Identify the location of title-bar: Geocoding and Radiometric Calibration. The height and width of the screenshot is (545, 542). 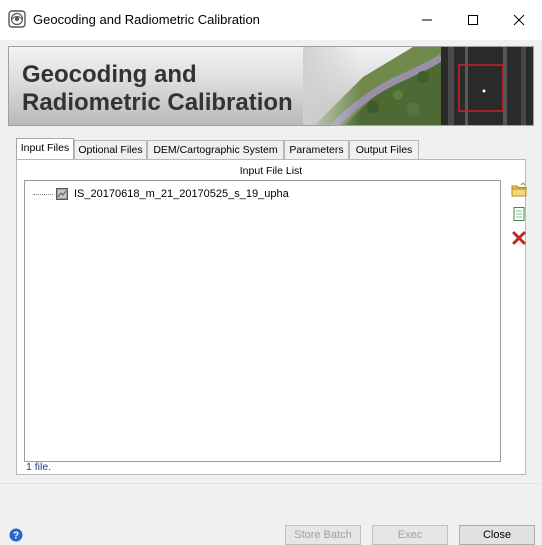
(271, 20).